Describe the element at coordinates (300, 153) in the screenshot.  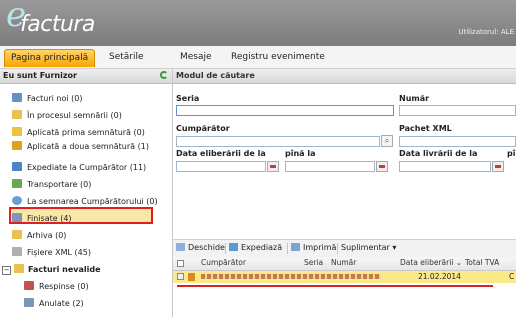
I see `pana-la-label: pînă la` at that location.